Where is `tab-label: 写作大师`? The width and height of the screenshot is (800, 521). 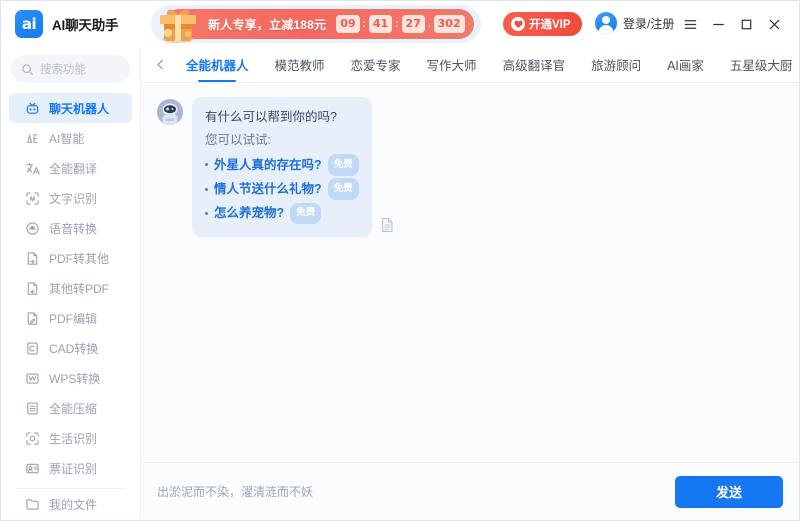 tab-label: 写作大师 is located at coordinates (451, 66).